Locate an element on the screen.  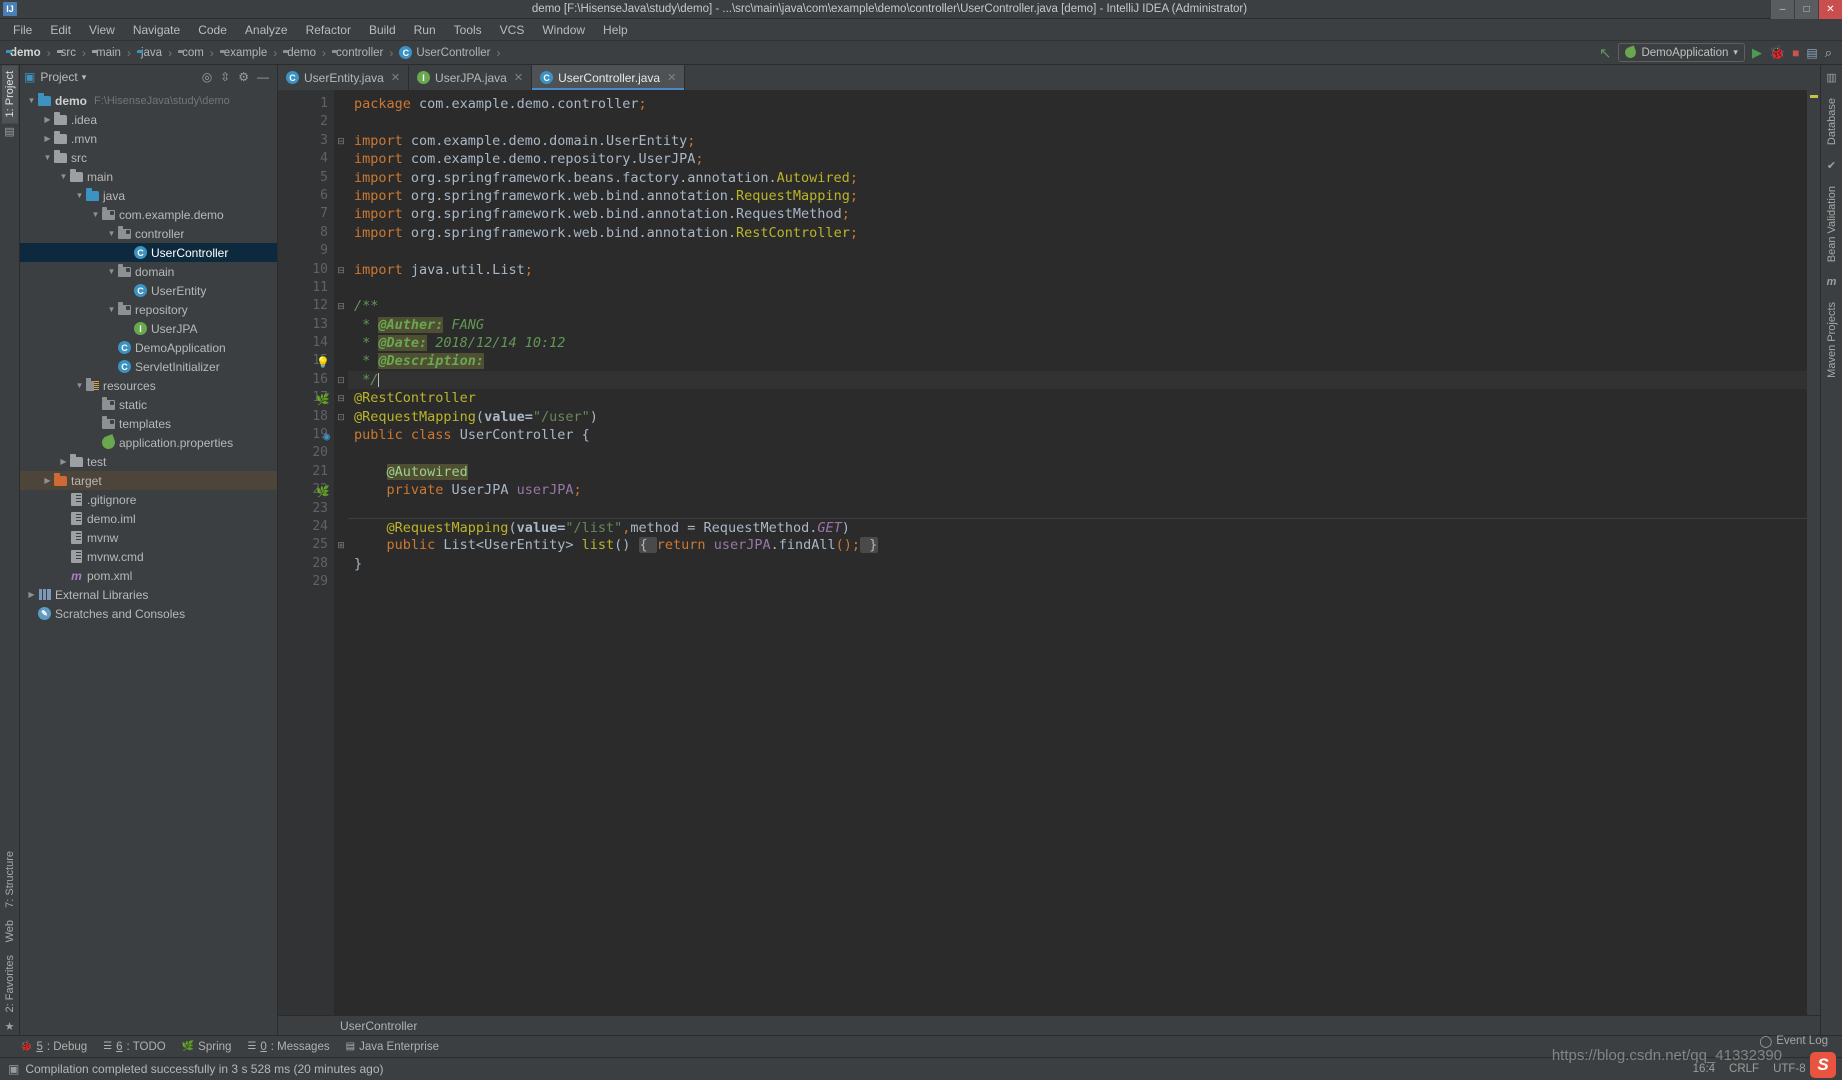
line-number: 28 is located at coordinates (306, 564).